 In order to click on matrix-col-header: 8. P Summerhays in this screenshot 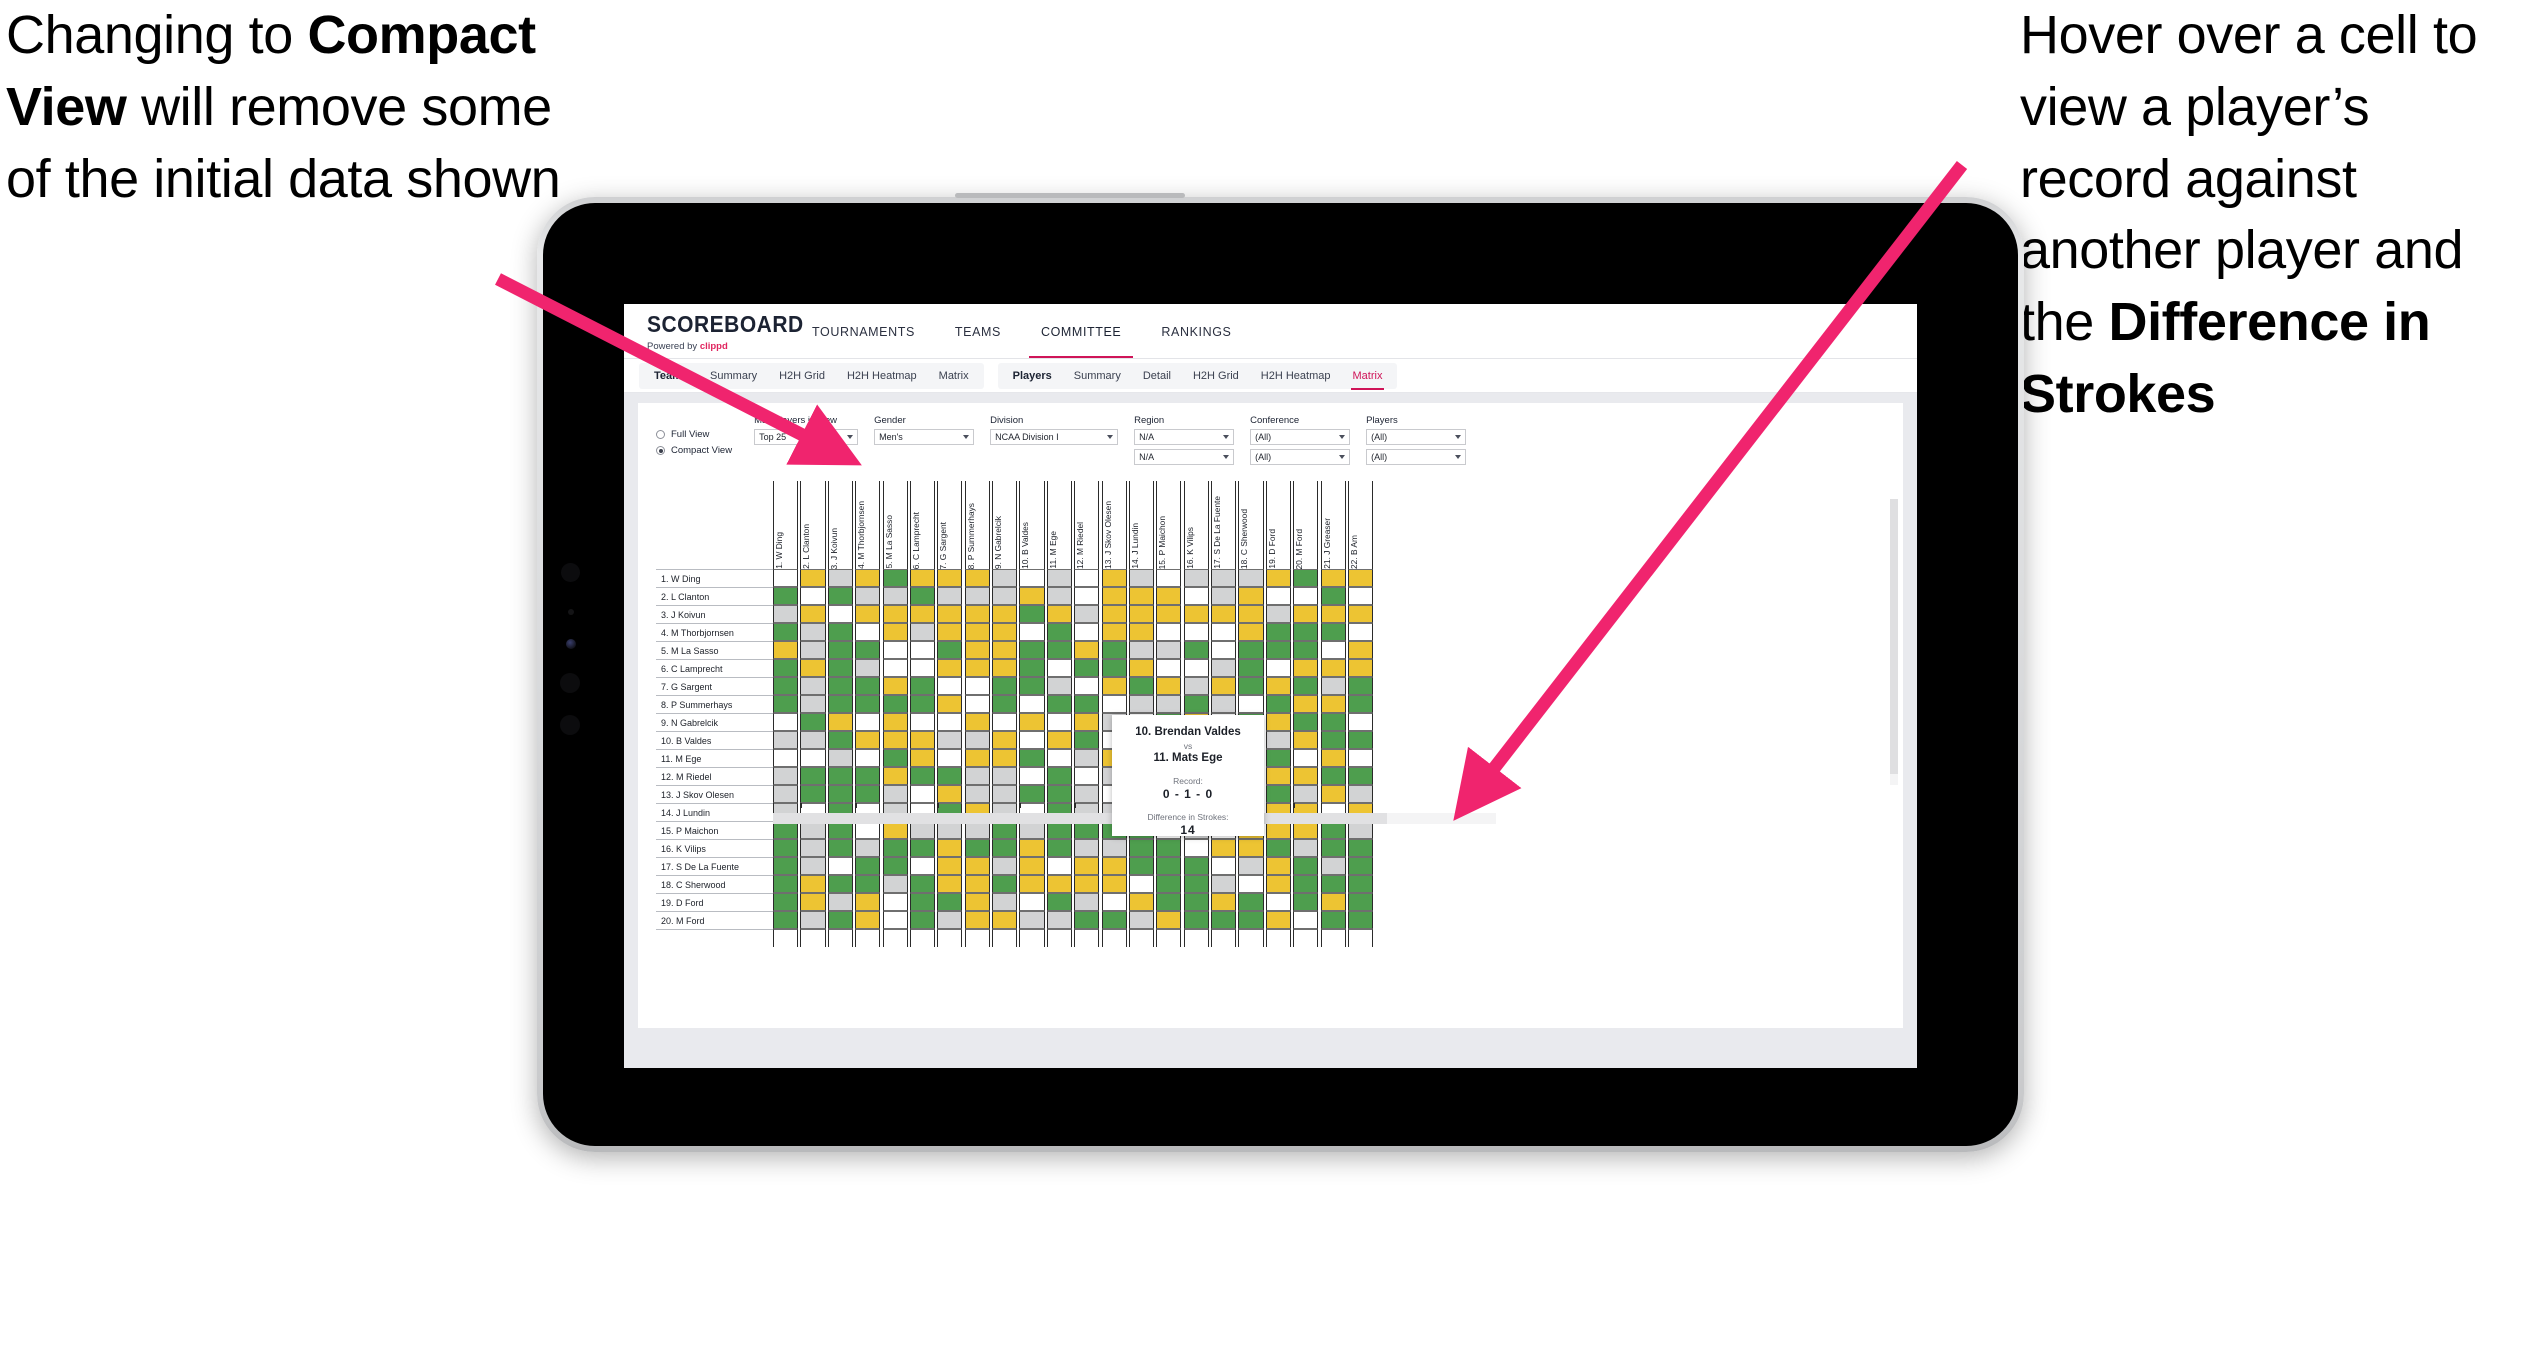, I will do `click(977, 525)`.